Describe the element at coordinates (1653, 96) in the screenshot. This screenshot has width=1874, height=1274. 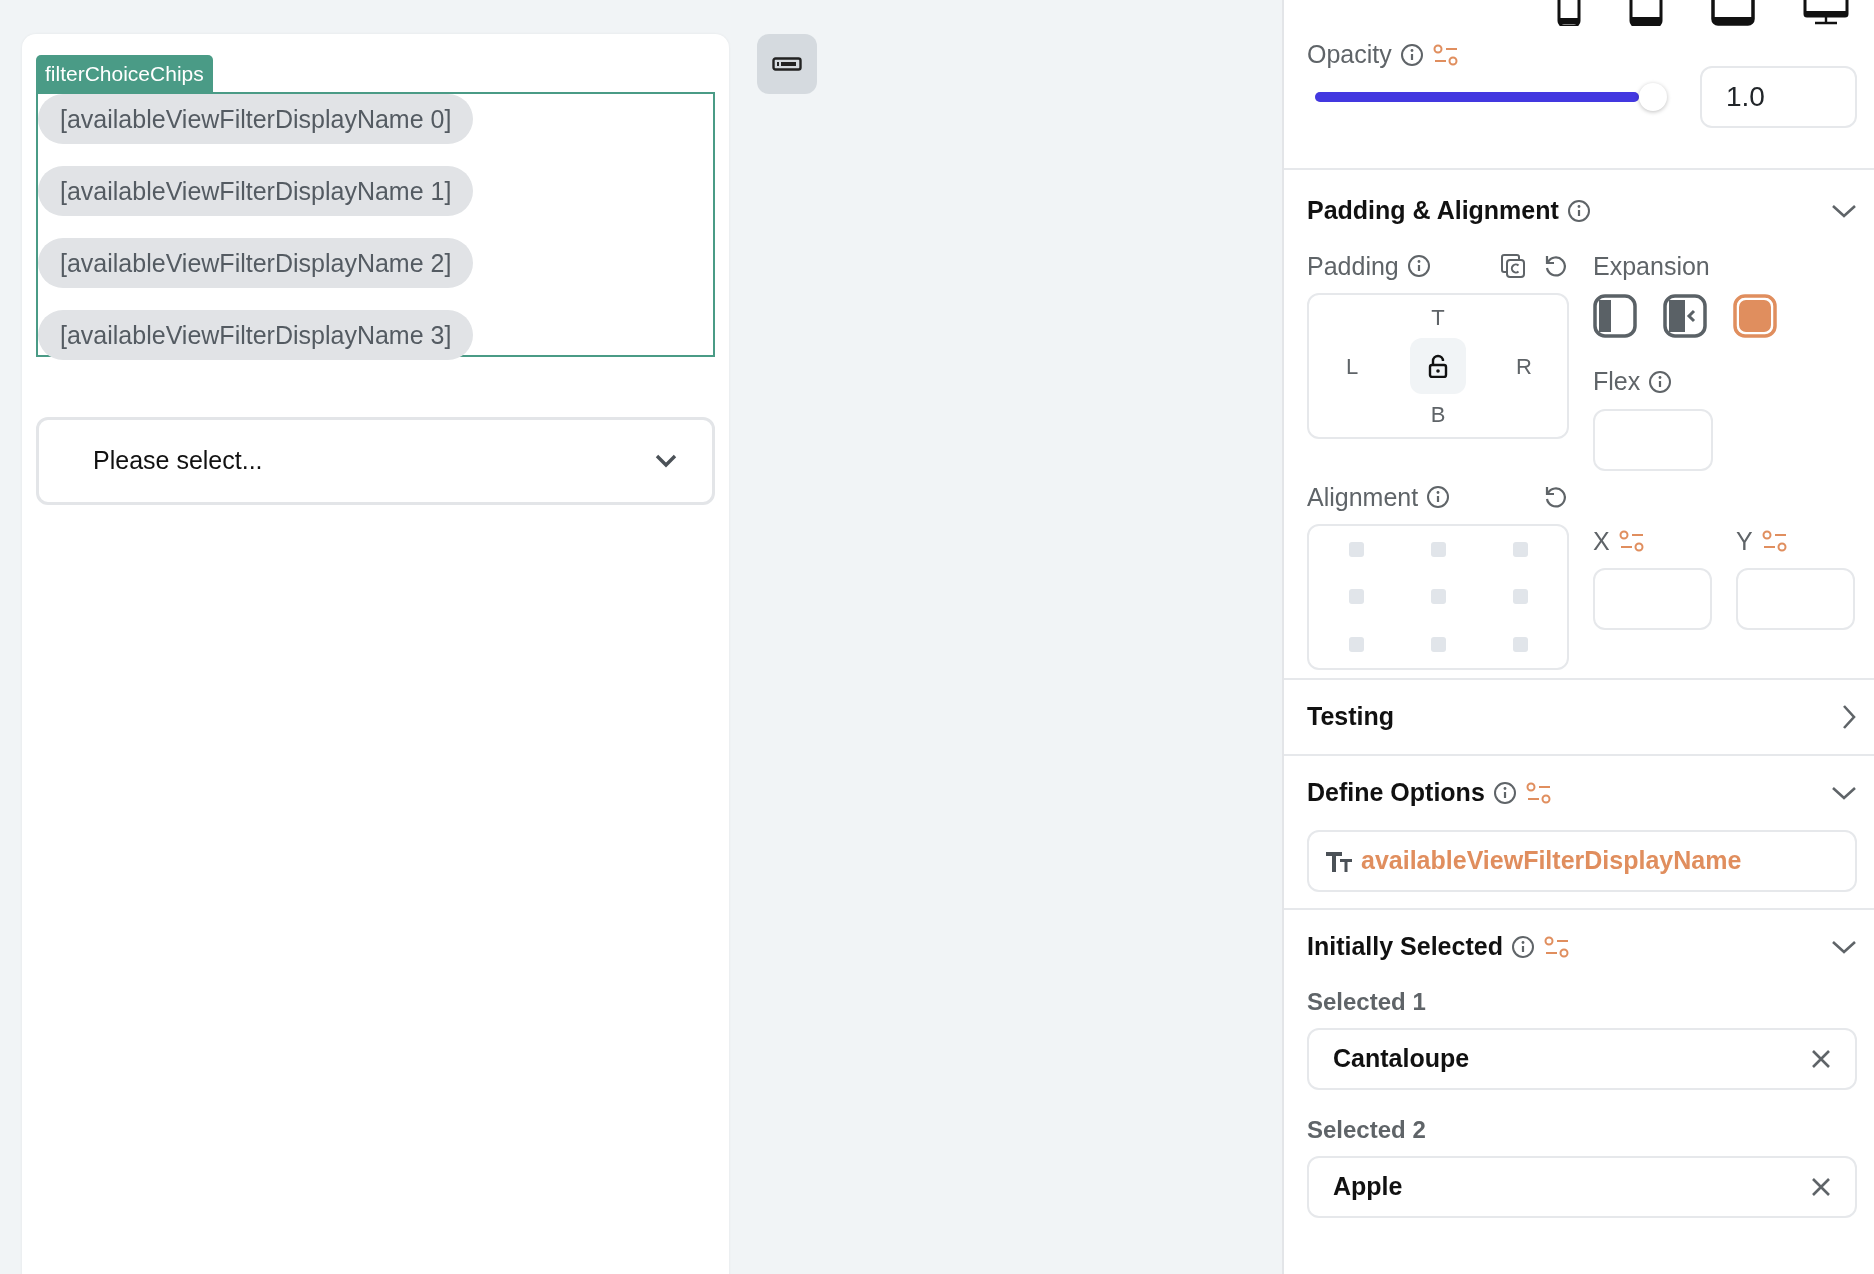
I see `slider-thumb` at that location.